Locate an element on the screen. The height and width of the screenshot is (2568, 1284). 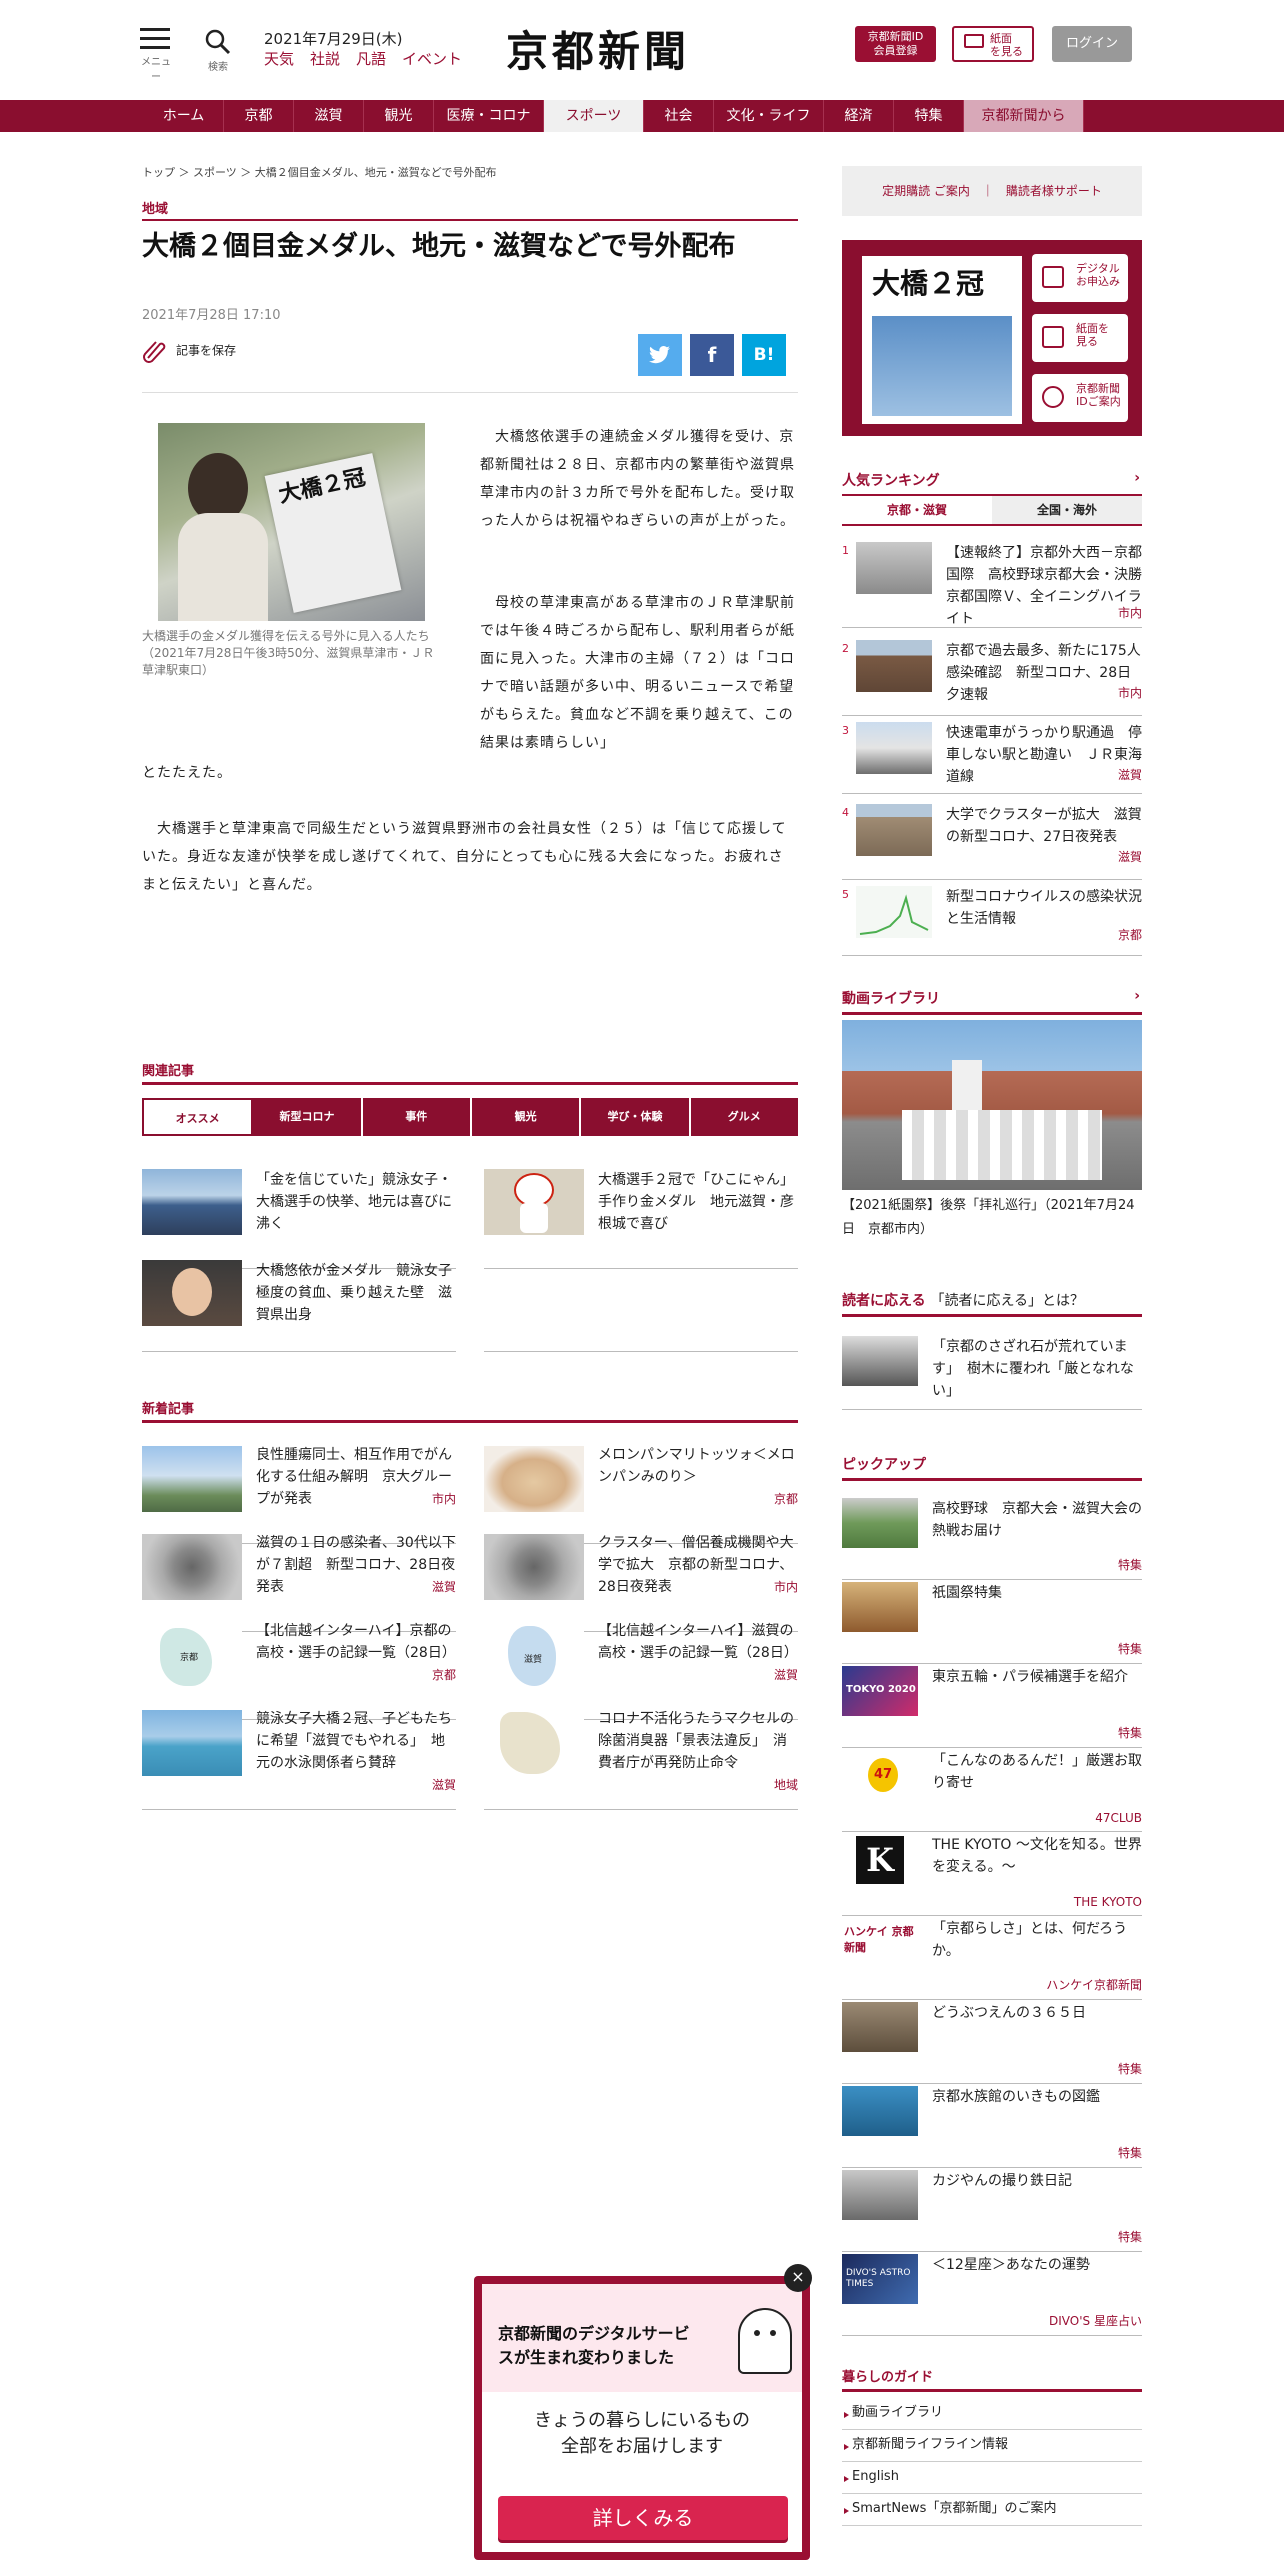
latest-item: 良性腫瘍同士、相互作用でがん化する仕組み解明 京大グループが発表 市内 is located at coordinates (299, 1495).